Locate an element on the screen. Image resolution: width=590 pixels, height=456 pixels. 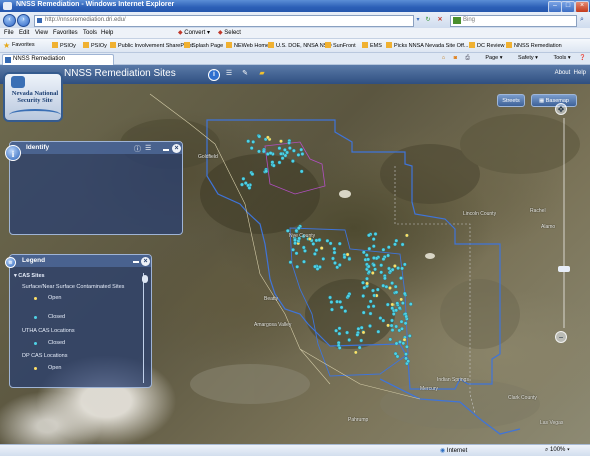
menu-edit: Edit is located at coordinates (24, 33).